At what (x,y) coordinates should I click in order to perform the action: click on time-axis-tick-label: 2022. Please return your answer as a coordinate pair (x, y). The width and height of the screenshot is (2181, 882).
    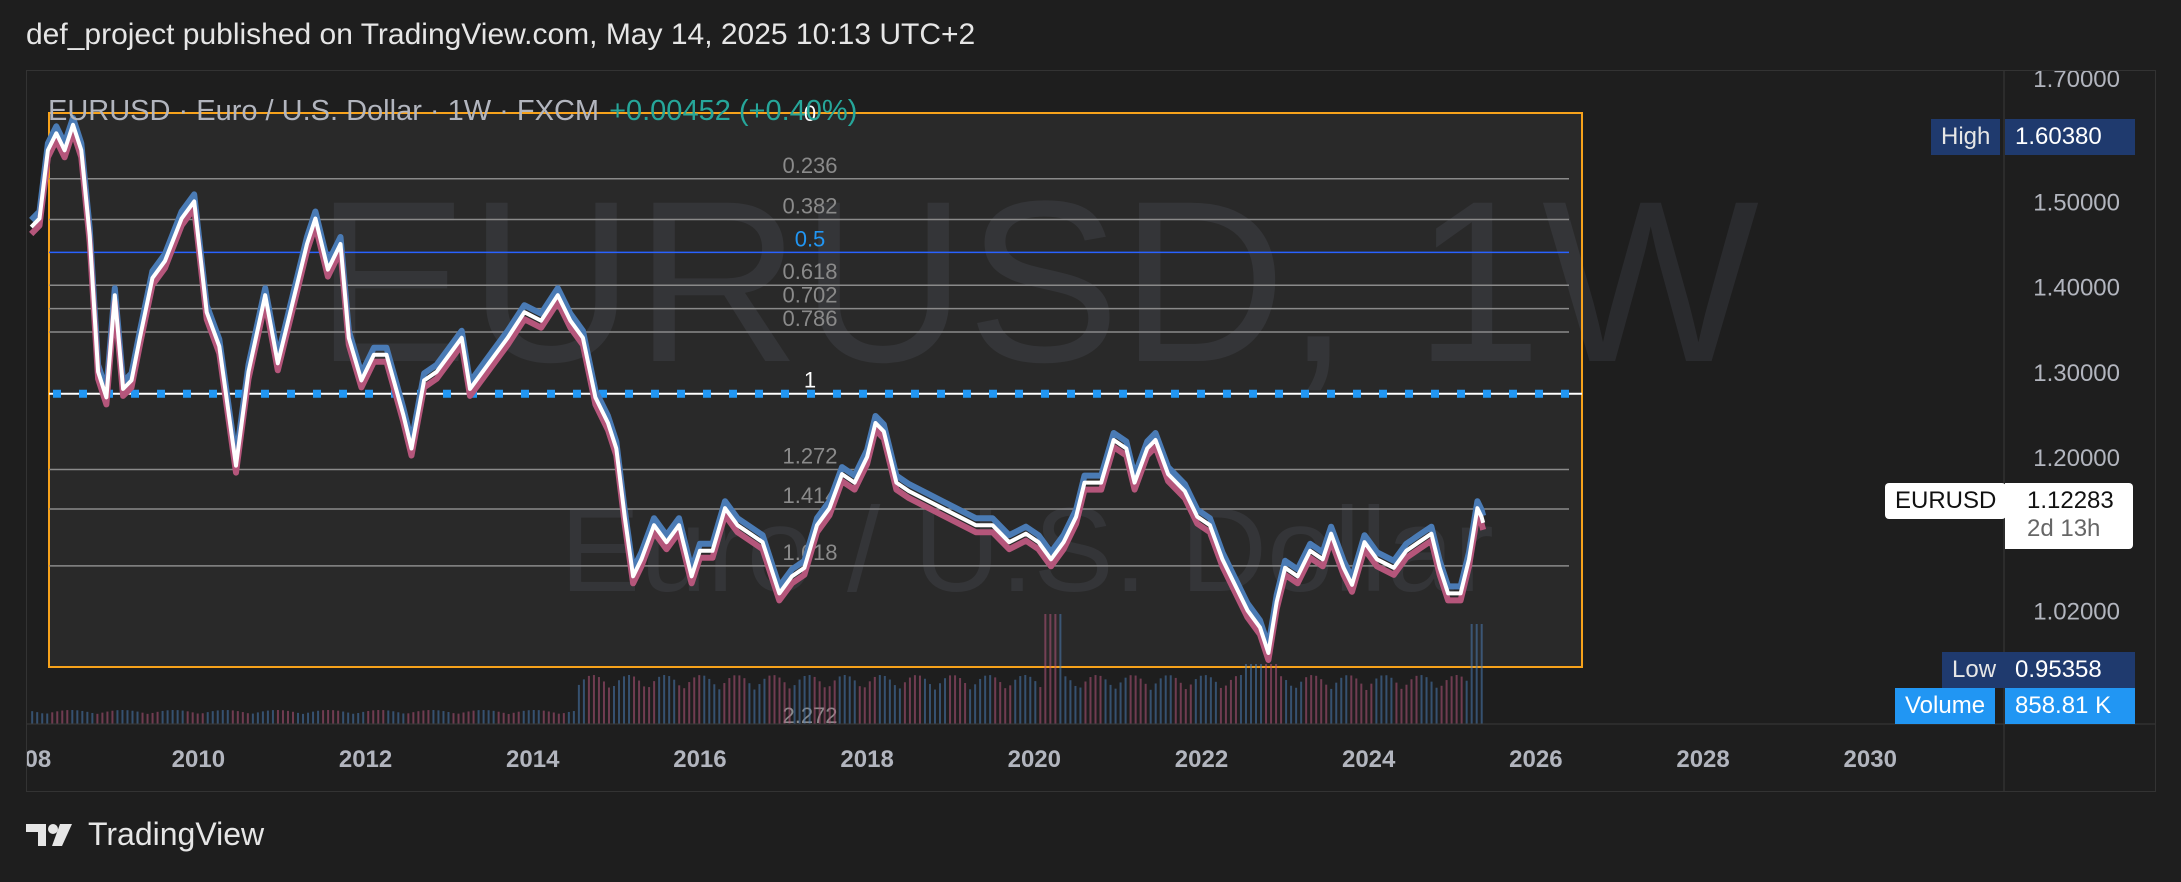
    Looking at the image, I should click on (1201, 759).